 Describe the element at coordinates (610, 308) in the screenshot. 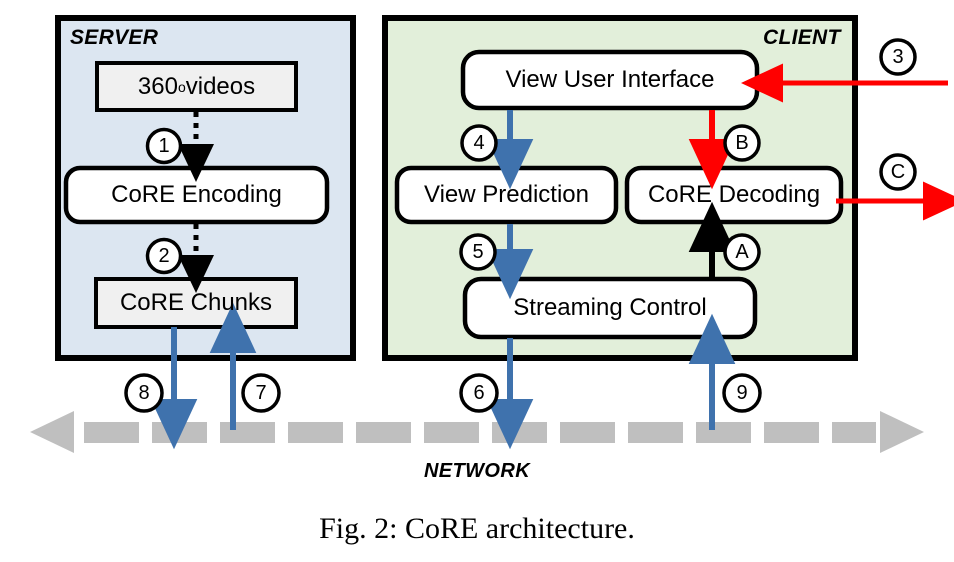

I see `node-streaming-control` at that location.